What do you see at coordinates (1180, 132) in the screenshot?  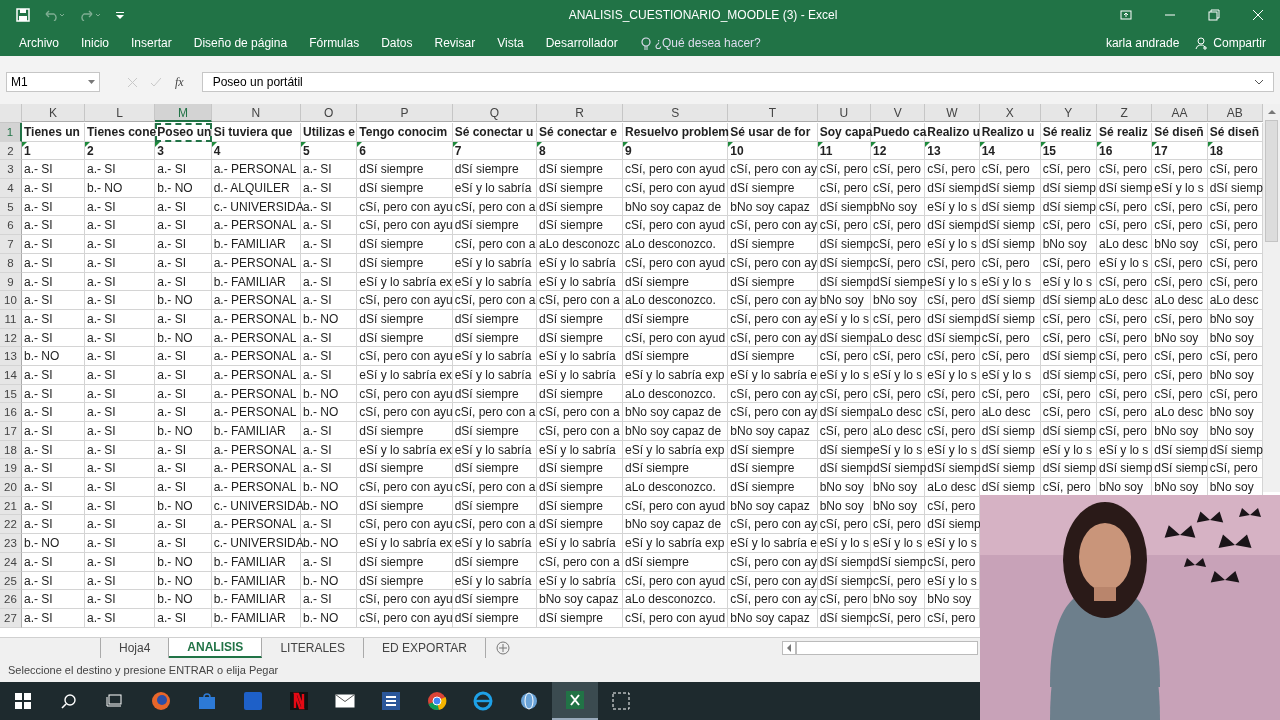 I see `table-cell: Sé diseñ` at bounding box center [1180, 132].